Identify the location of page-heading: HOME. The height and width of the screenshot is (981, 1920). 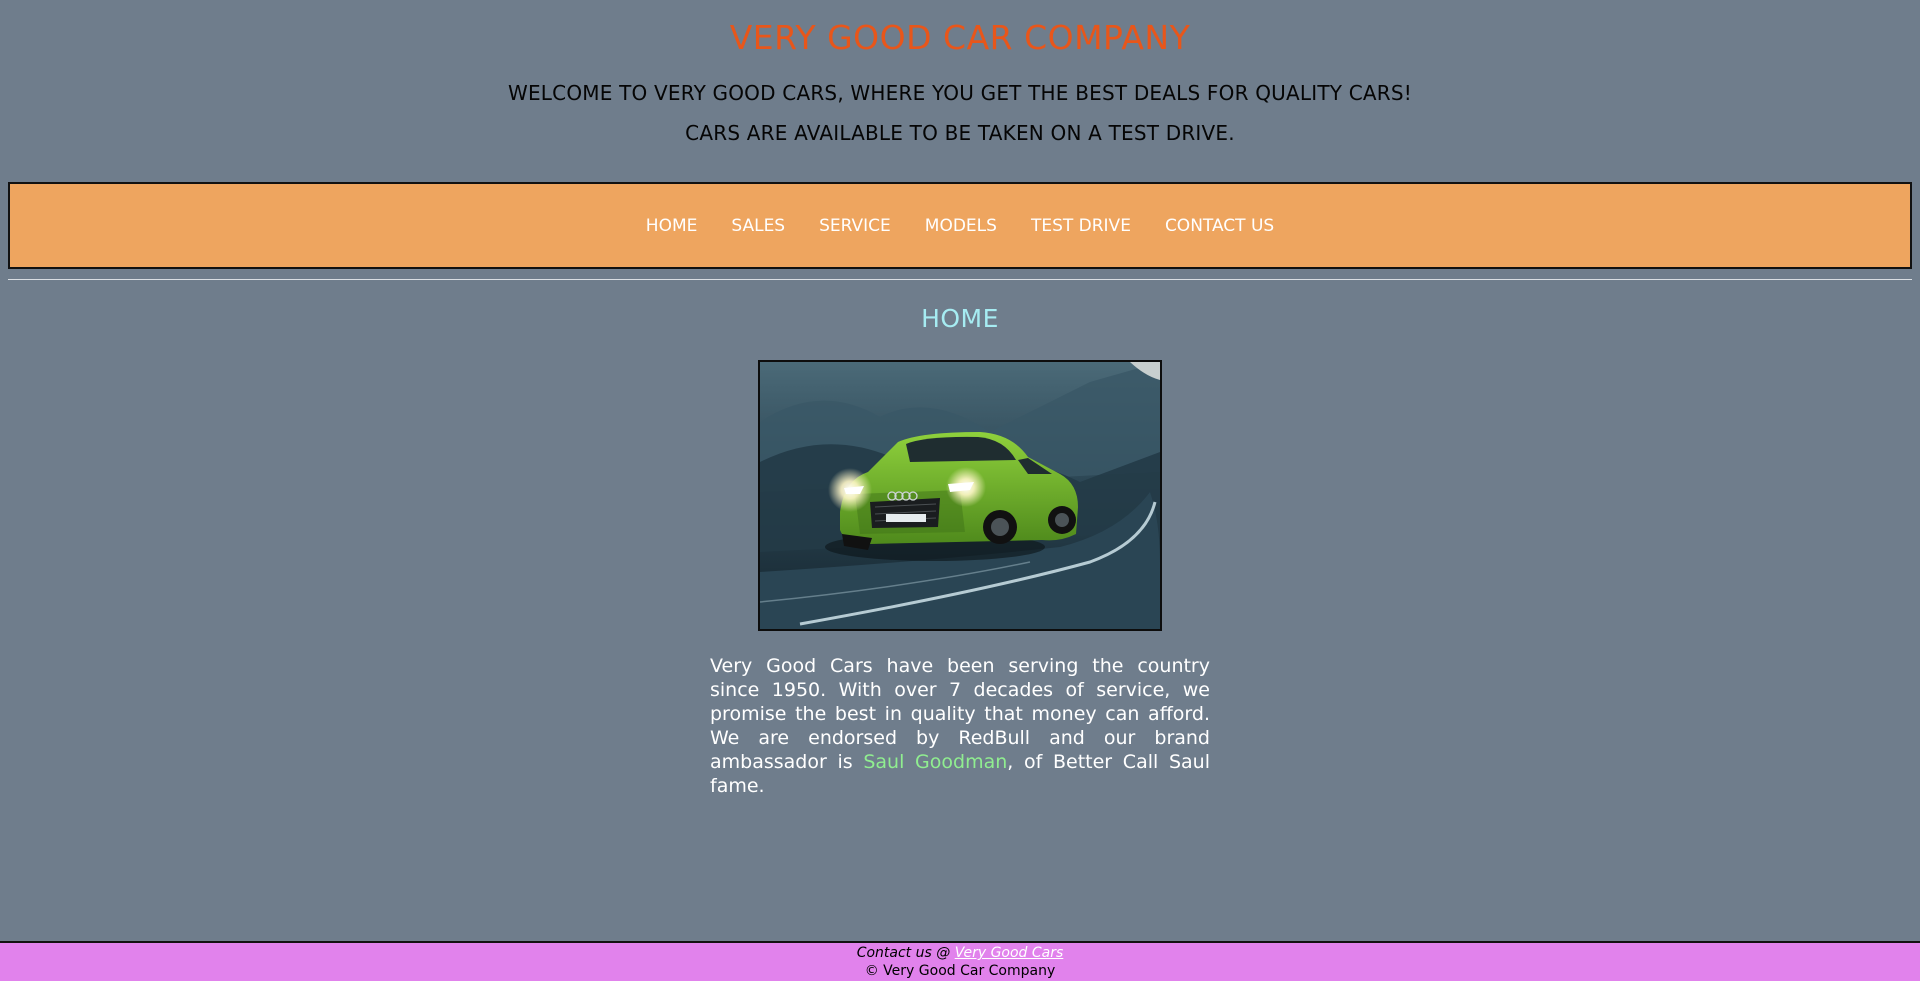
(960, 318).